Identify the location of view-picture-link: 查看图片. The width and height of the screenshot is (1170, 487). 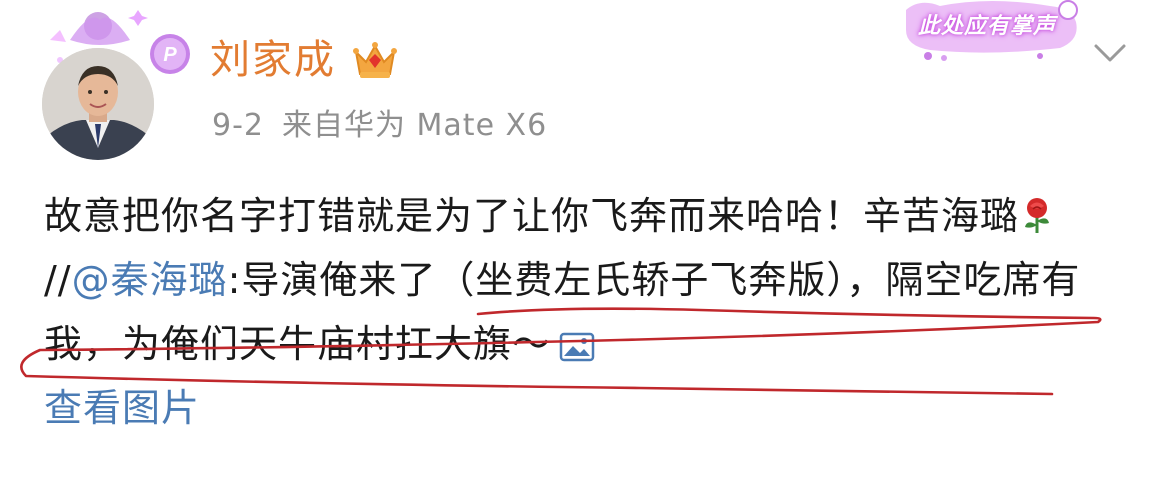
(122, 408).